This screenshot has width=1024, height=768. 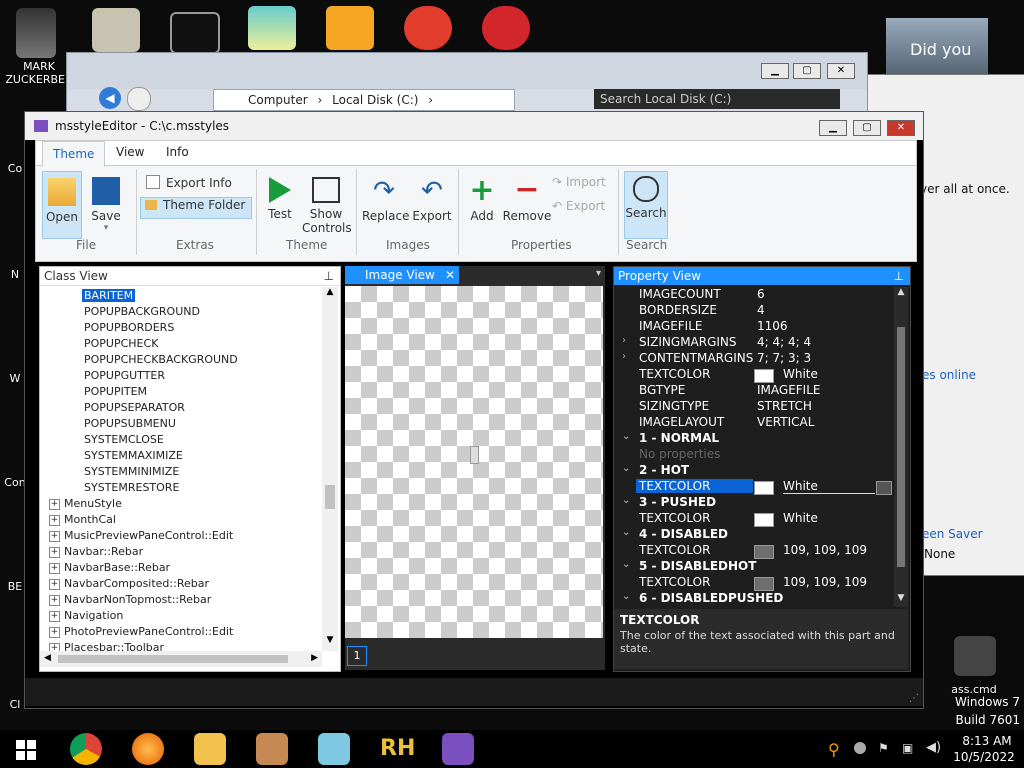 What do you see at coordinates (110, 98) in the screenshot?
I see `back-icon: ◀` at bounding box center [110, 98].